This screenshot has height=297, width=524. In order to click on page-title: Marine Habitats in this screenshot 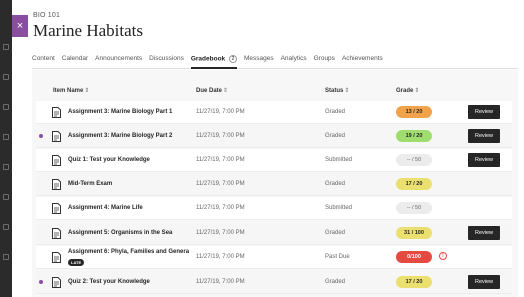, I will do `click(88, 30)`.